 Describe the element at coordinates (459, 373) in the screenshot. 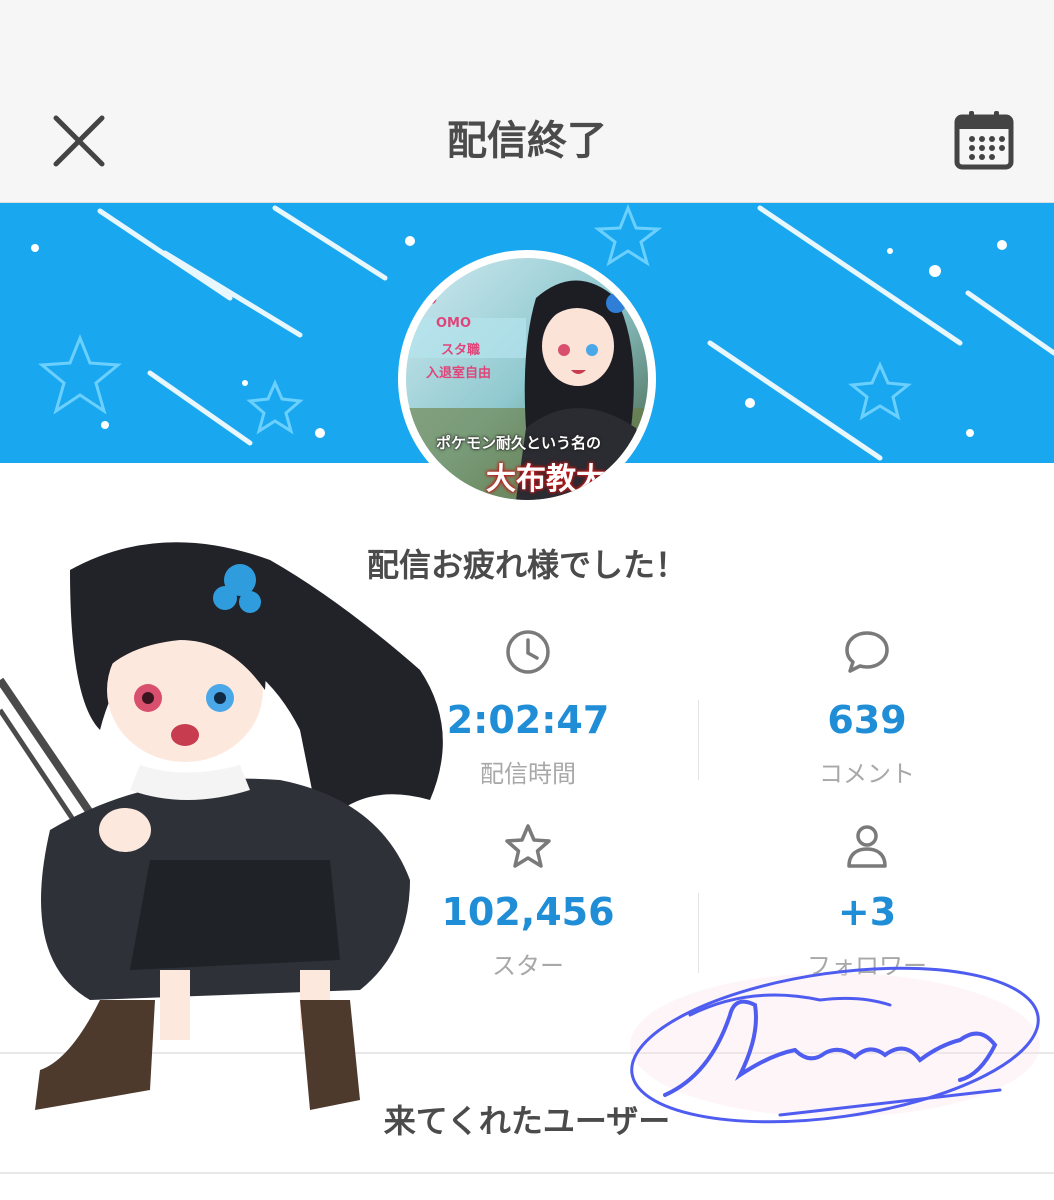

I see `avatar-tag: 入退室自由` at that location.